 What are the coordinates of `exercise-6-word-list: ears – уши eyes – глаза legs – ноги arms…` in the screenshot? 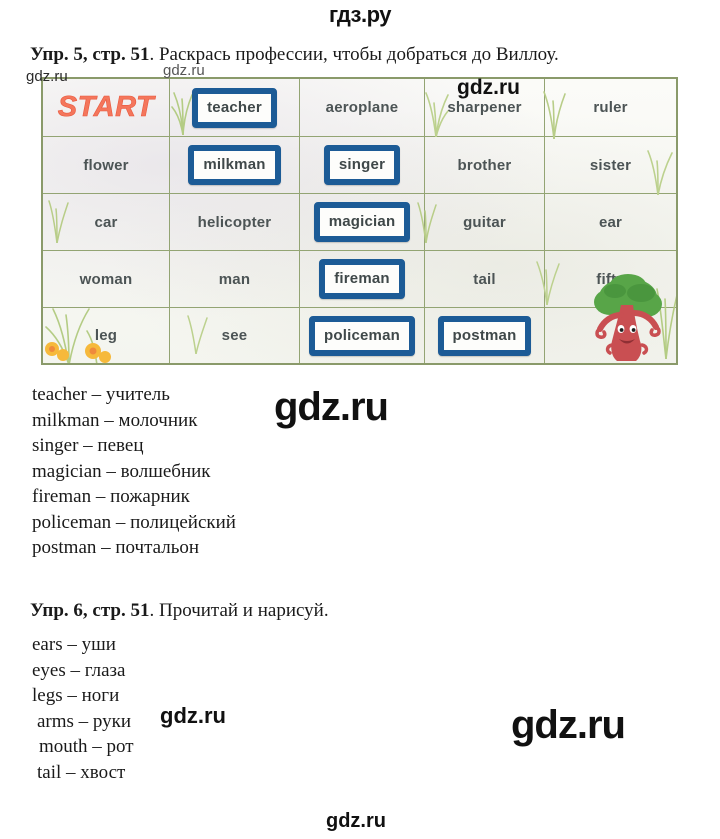 It's located at (83, 708).